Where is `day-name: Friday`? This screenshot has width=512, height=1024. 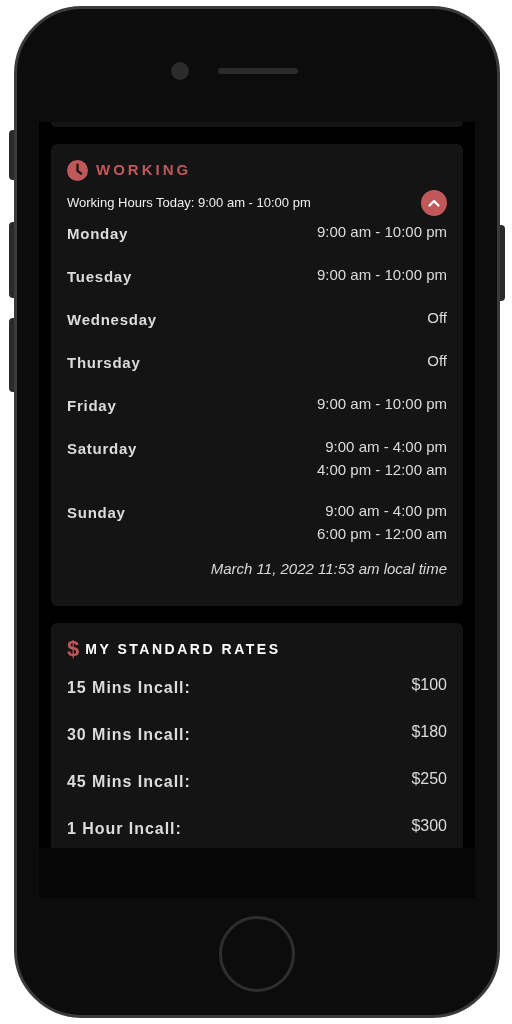 day-name: Friday is located at coordinates (92, 406).